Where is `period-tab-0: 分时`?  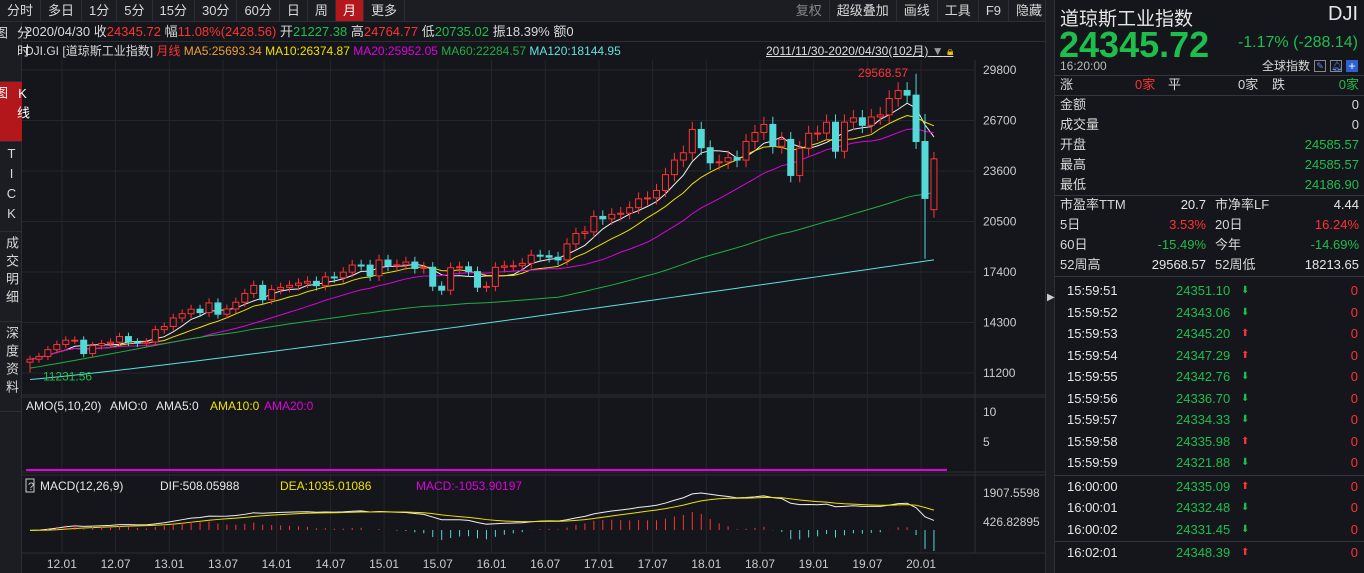 period-tab-0: 分时 is located at coordinates (21, 10).